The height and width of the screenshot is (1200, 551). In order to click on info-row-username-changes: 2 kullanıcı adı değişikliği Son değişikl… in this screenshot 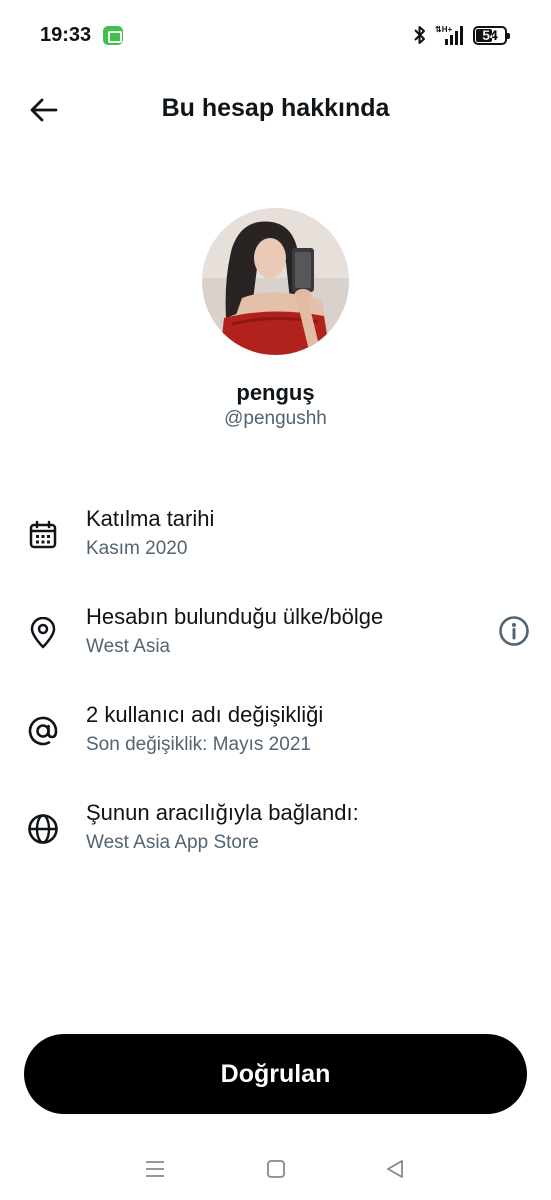, I will do `click(275, 737)`.